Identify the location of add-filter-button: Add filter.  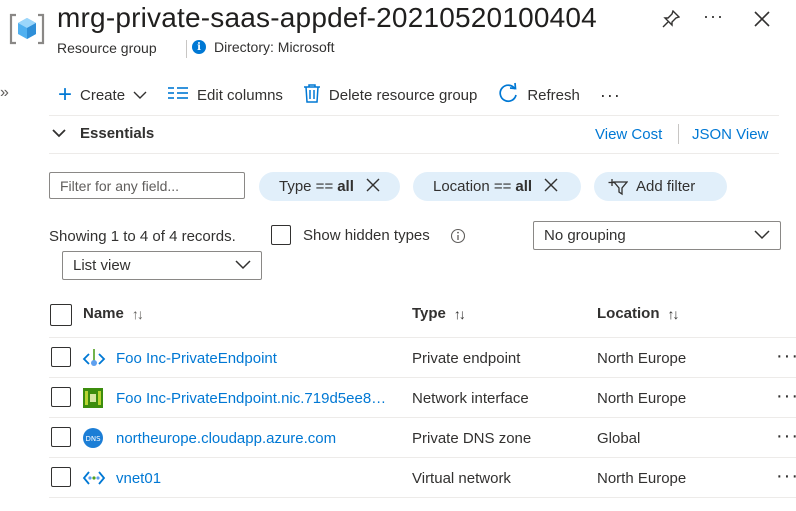
(660, 186).